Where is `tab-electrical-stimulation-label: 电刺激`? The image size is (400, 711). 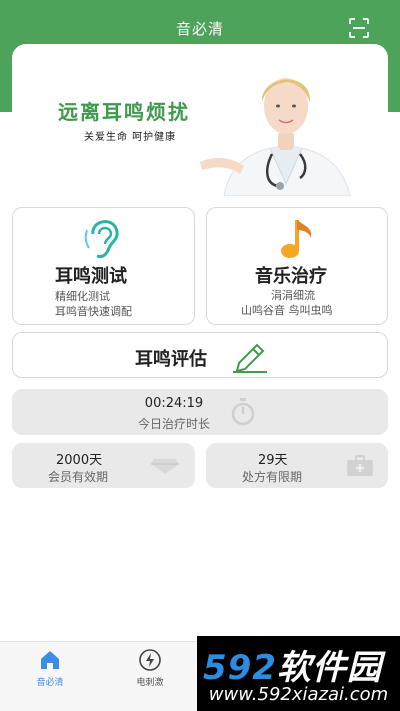 tab-electrical-stimulation-label: 电刺激 is located at coordinates (150, 683).